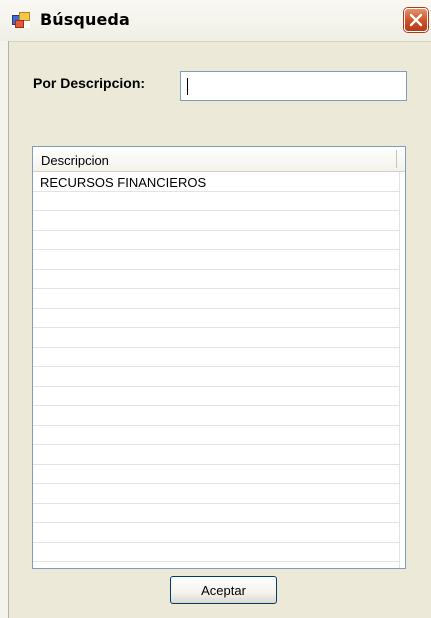  What do you see at coordinates (223, 590) in the screenshot?
I see `accept-button: Aceptar` at bounding box center [223, 590].